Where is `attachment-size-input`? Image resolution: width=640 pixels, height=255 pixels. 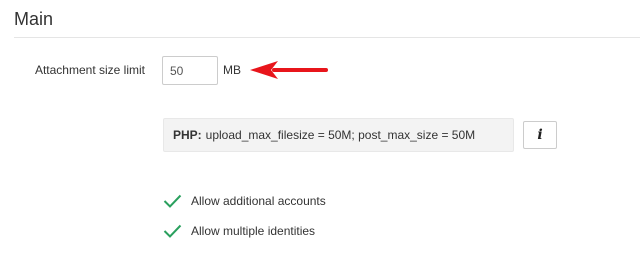
attachment-size-input is located at coordinates (190, 70).